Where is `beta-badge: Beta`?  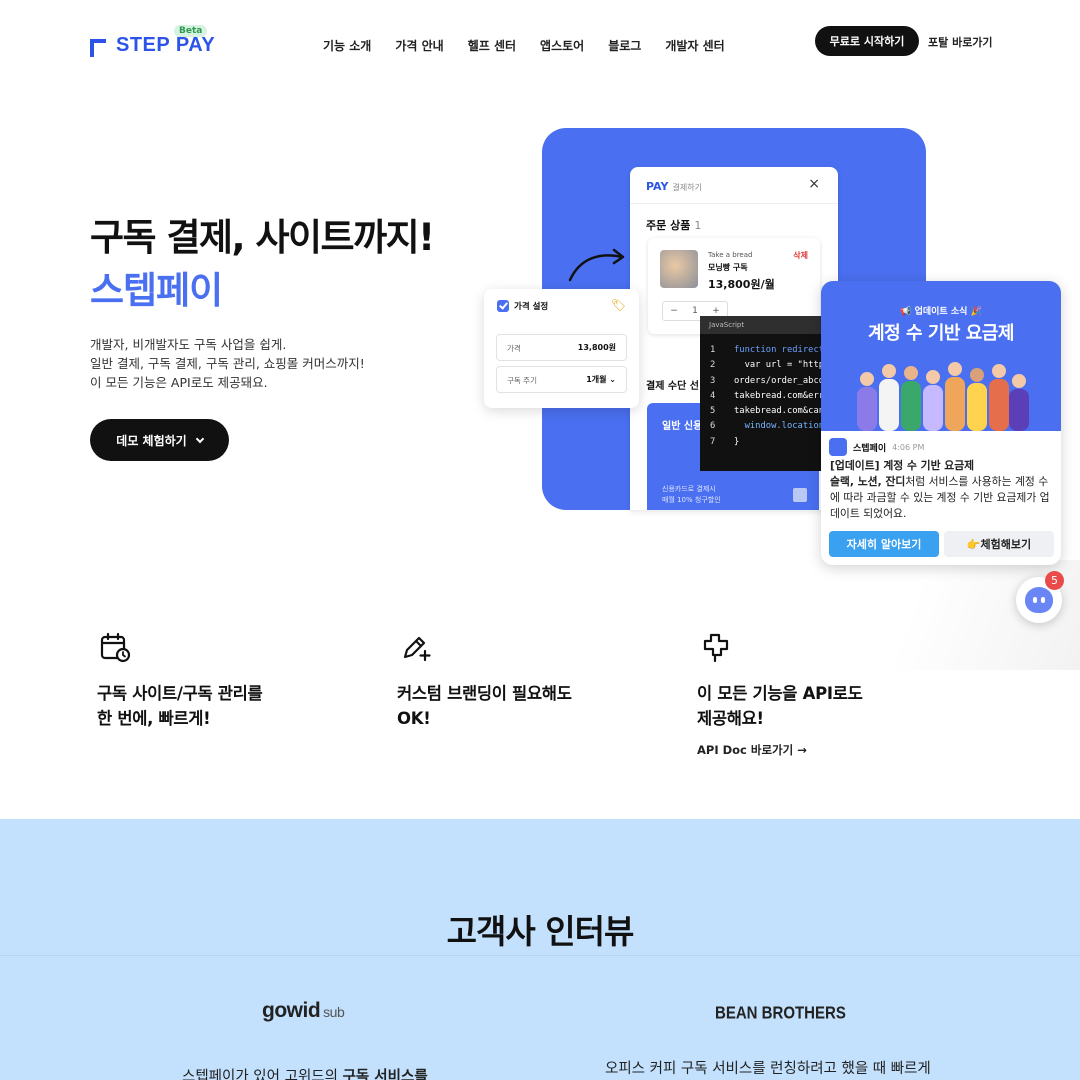
beta-badge: Beta is located at coordinates (191, 31).